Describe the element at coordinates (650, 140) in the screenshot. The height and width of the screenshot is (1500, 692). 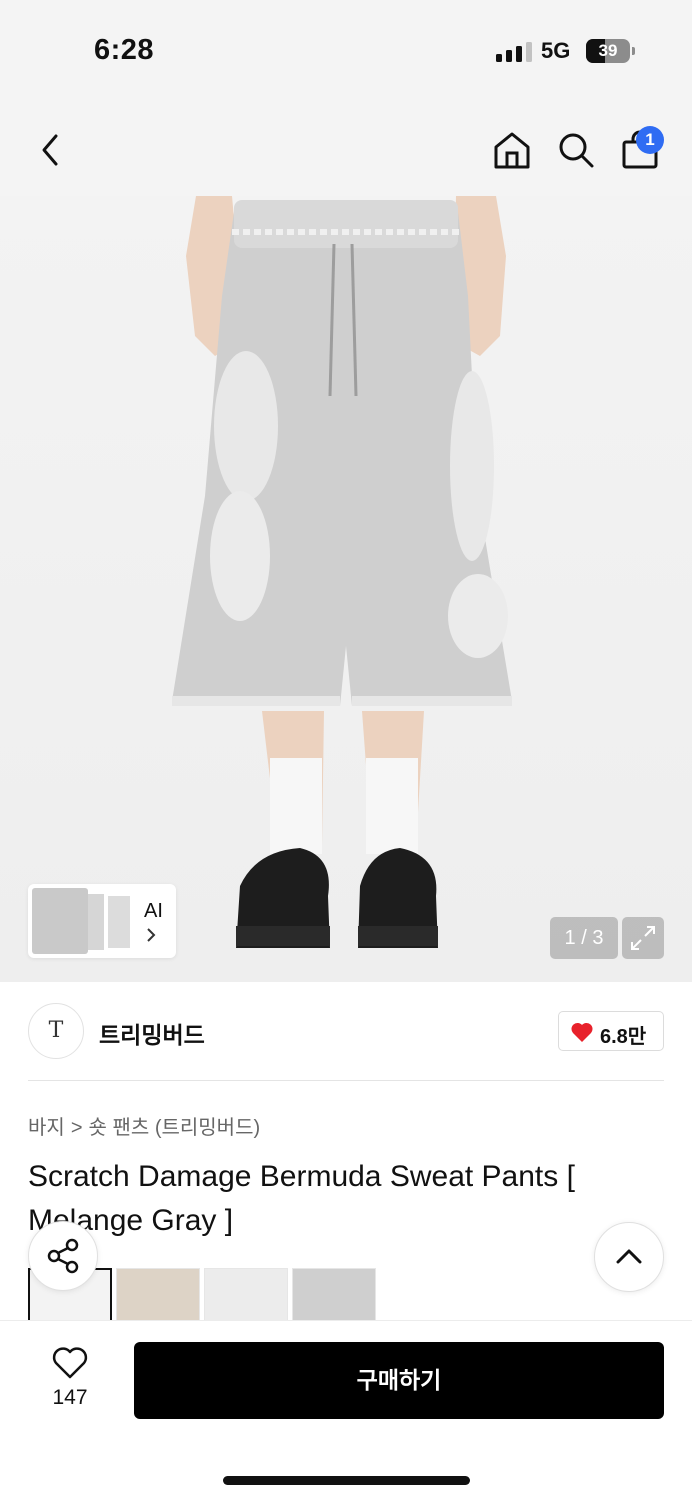
I see `cart-badge: 1` at that location.